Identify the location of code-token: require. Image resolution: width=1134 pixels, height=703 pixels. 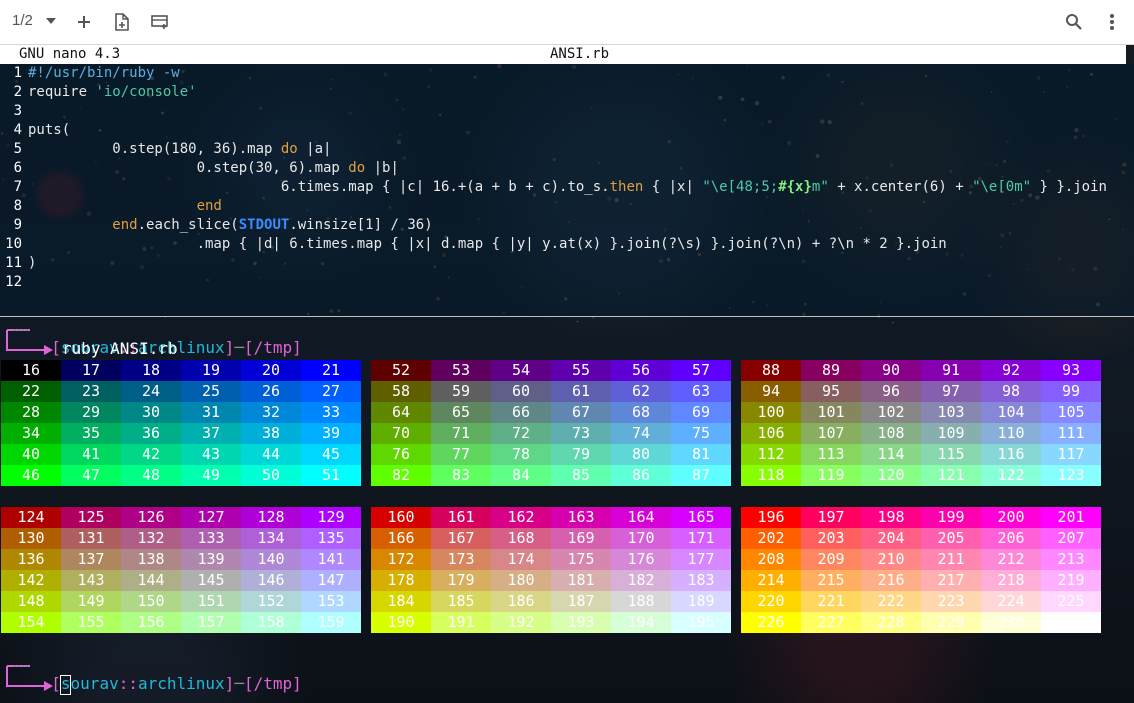
(62, 92).